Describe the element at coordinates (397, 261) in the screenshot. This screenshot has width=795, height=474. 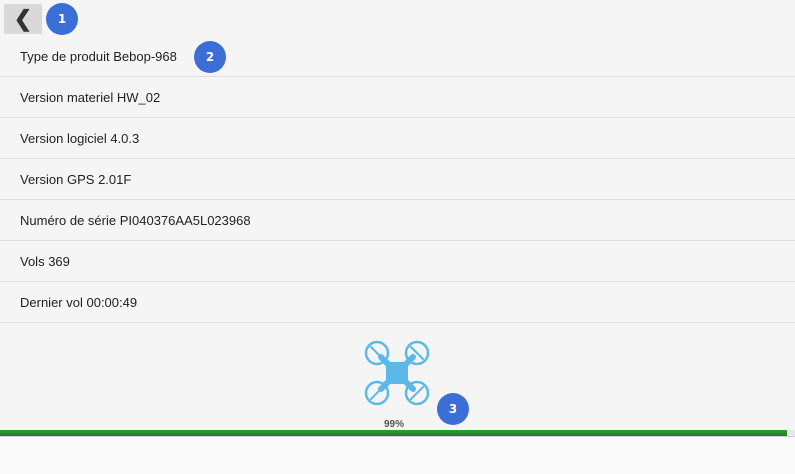
I see `info-row-flights: Vols 369` at that location.